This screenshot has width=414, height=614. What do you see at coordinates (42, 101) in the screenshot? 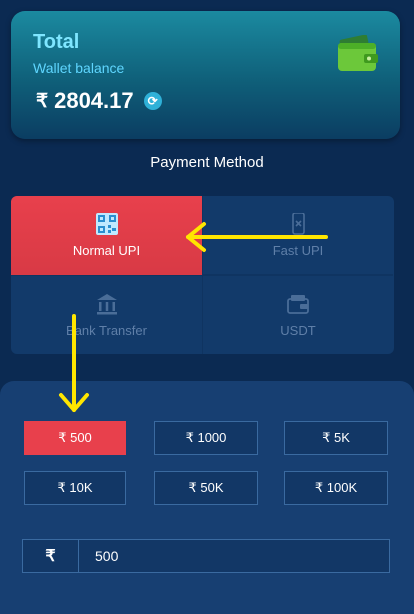
I see `balance-currency: ₹` at bounding box center [42, 101].